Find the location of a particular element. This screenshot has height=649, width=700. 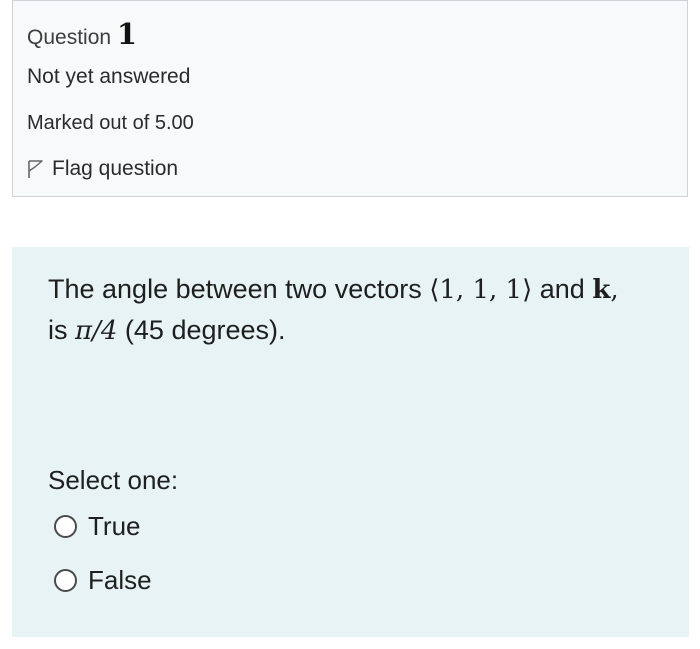

angle-expression: π/4 is located at coordinates (96, 331).